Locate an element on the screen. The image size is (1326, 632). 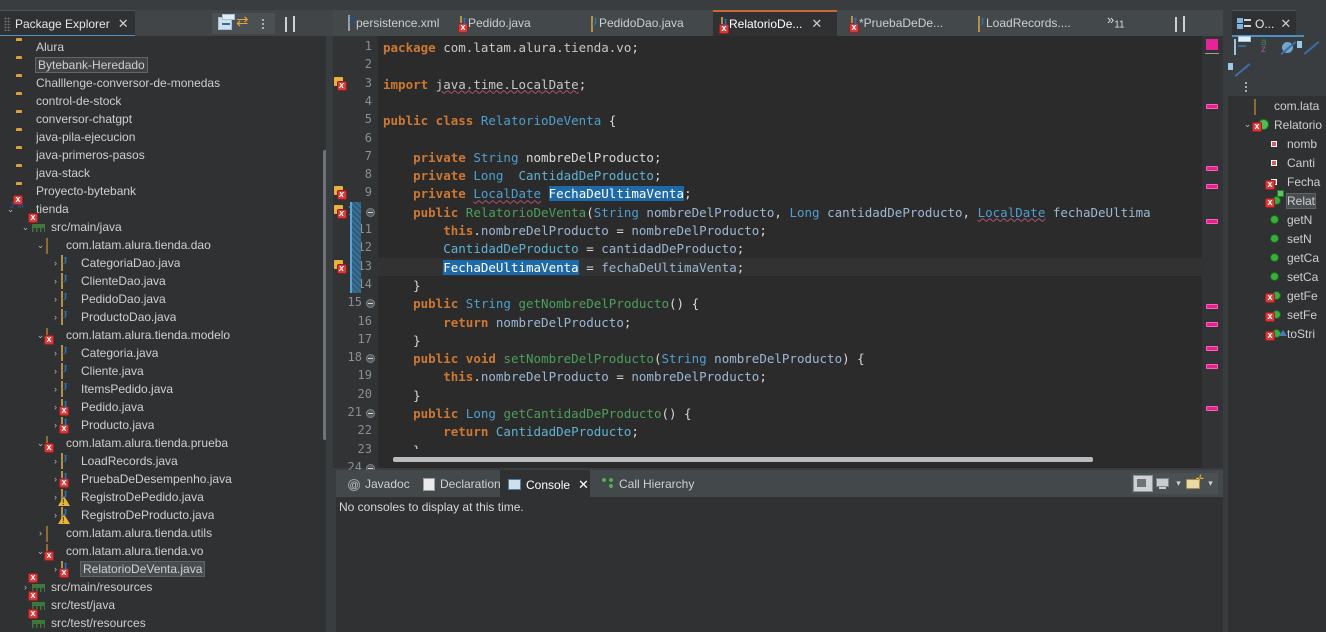
tree-item: Proyecto-bytebank is located at coordinates (163, 191).